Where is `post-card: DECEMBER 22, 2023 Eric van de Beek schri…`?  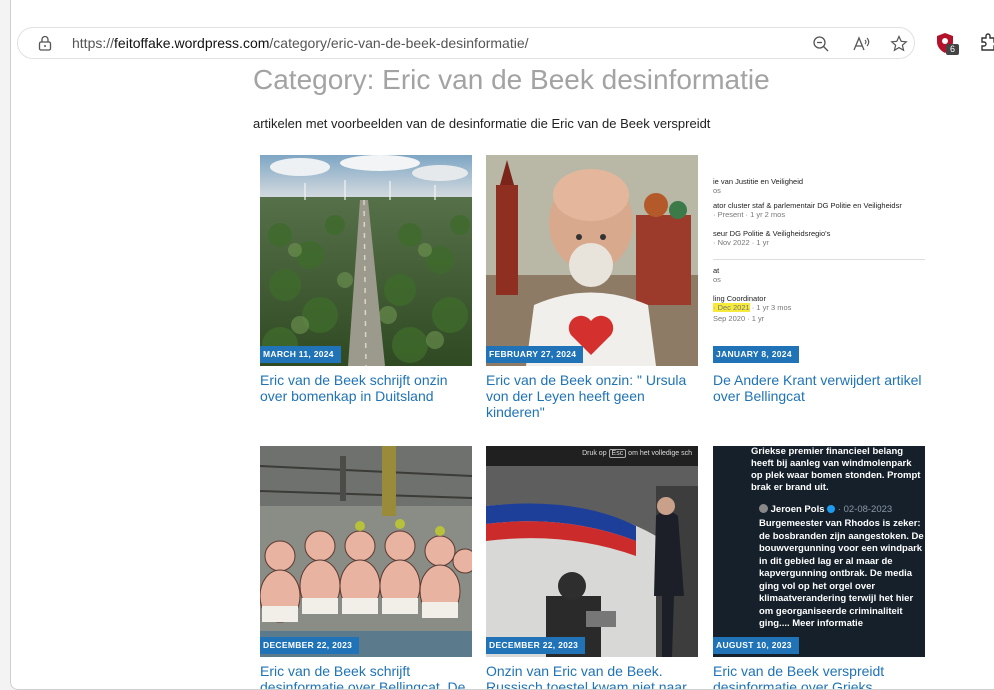
post-card: DECEMBER 22, 2023 Eric van de Beek schri… is located at coordinates (366, 567).